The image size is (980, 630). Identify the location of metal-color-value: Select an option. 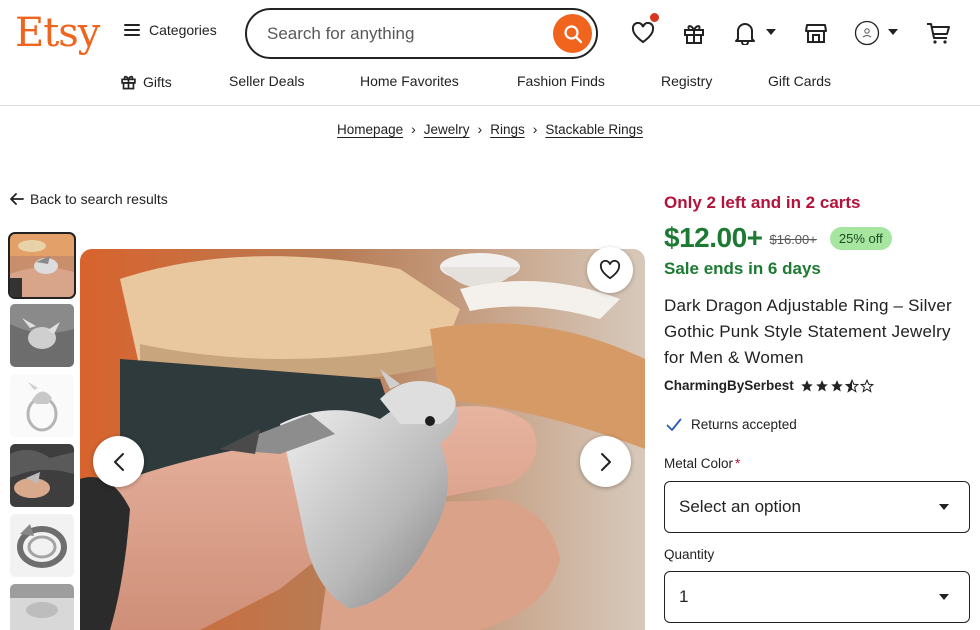
(740, 506).